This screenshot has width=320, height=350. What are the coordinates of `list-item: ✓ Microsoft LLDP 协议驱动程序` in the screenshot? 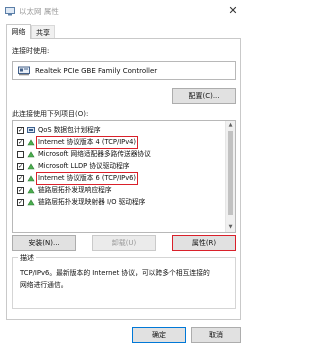 It's located at (120, 166).